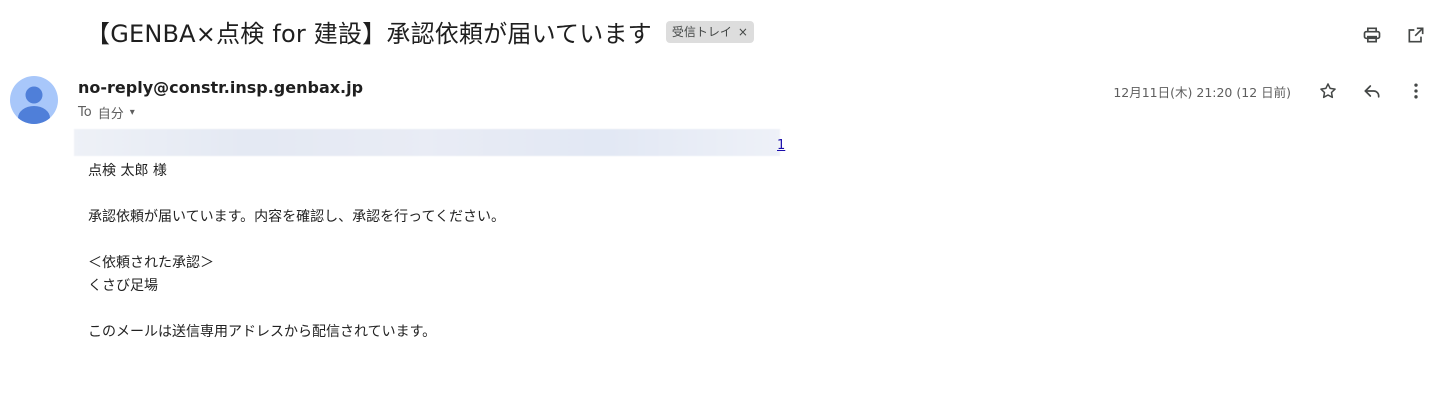  I want to click on chevron-down-icon: ▾, so click(132, 112).